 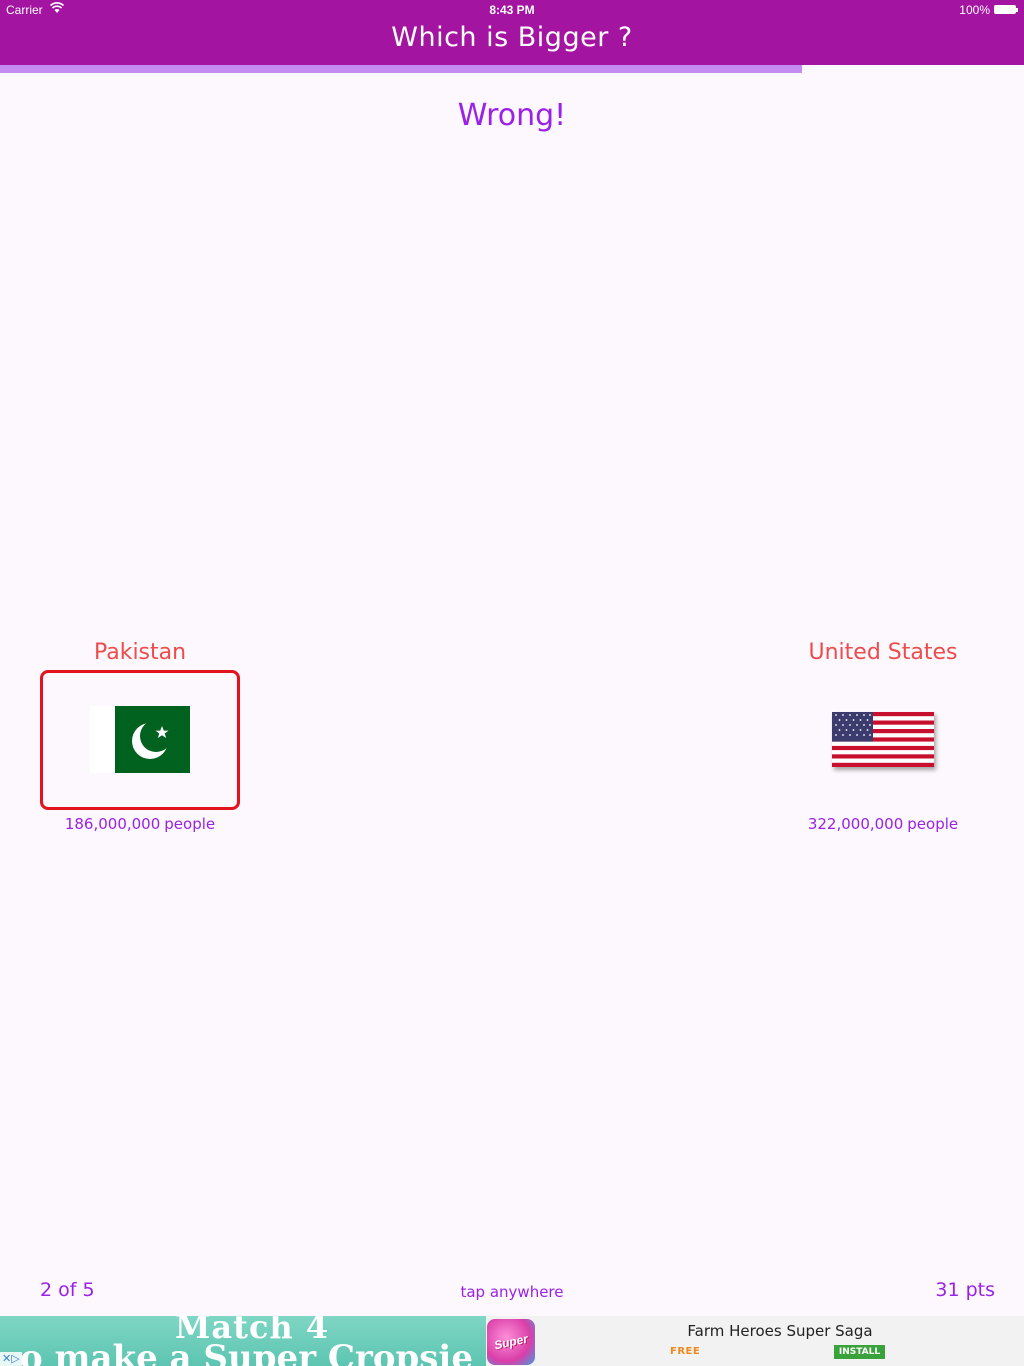 I want to click on answer-result: Wrong!, so click(x=512, y=115).